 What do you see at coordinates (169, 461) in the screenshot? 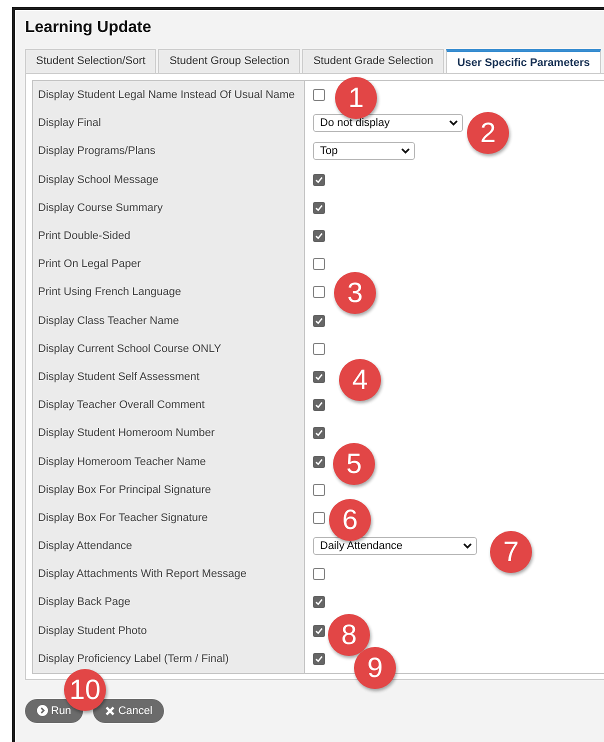
I see `parameter-label: Display Homeroom Teacher Name` at bounding box center [169, 461].